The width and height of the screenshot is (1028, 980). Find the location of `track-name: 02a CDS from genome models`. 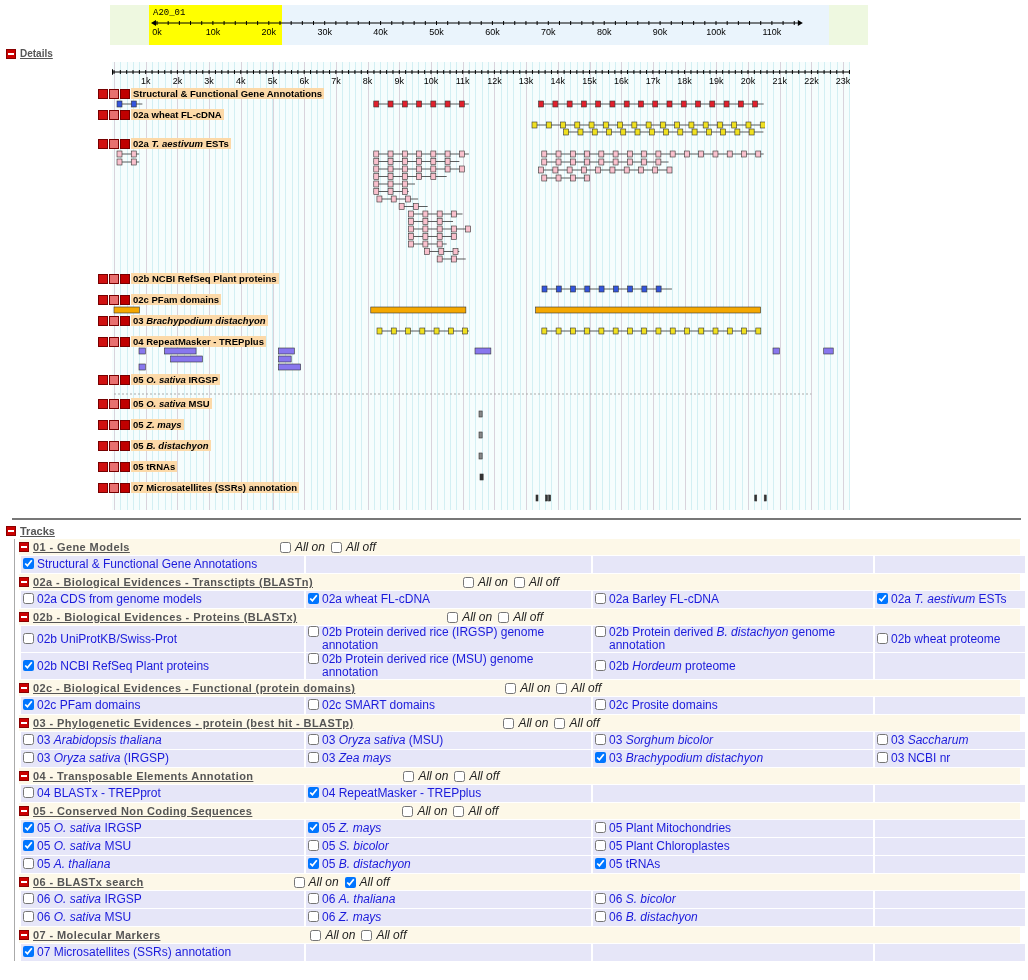

track-name: 02a CDS from genome models is located at coordinates (119, 599).